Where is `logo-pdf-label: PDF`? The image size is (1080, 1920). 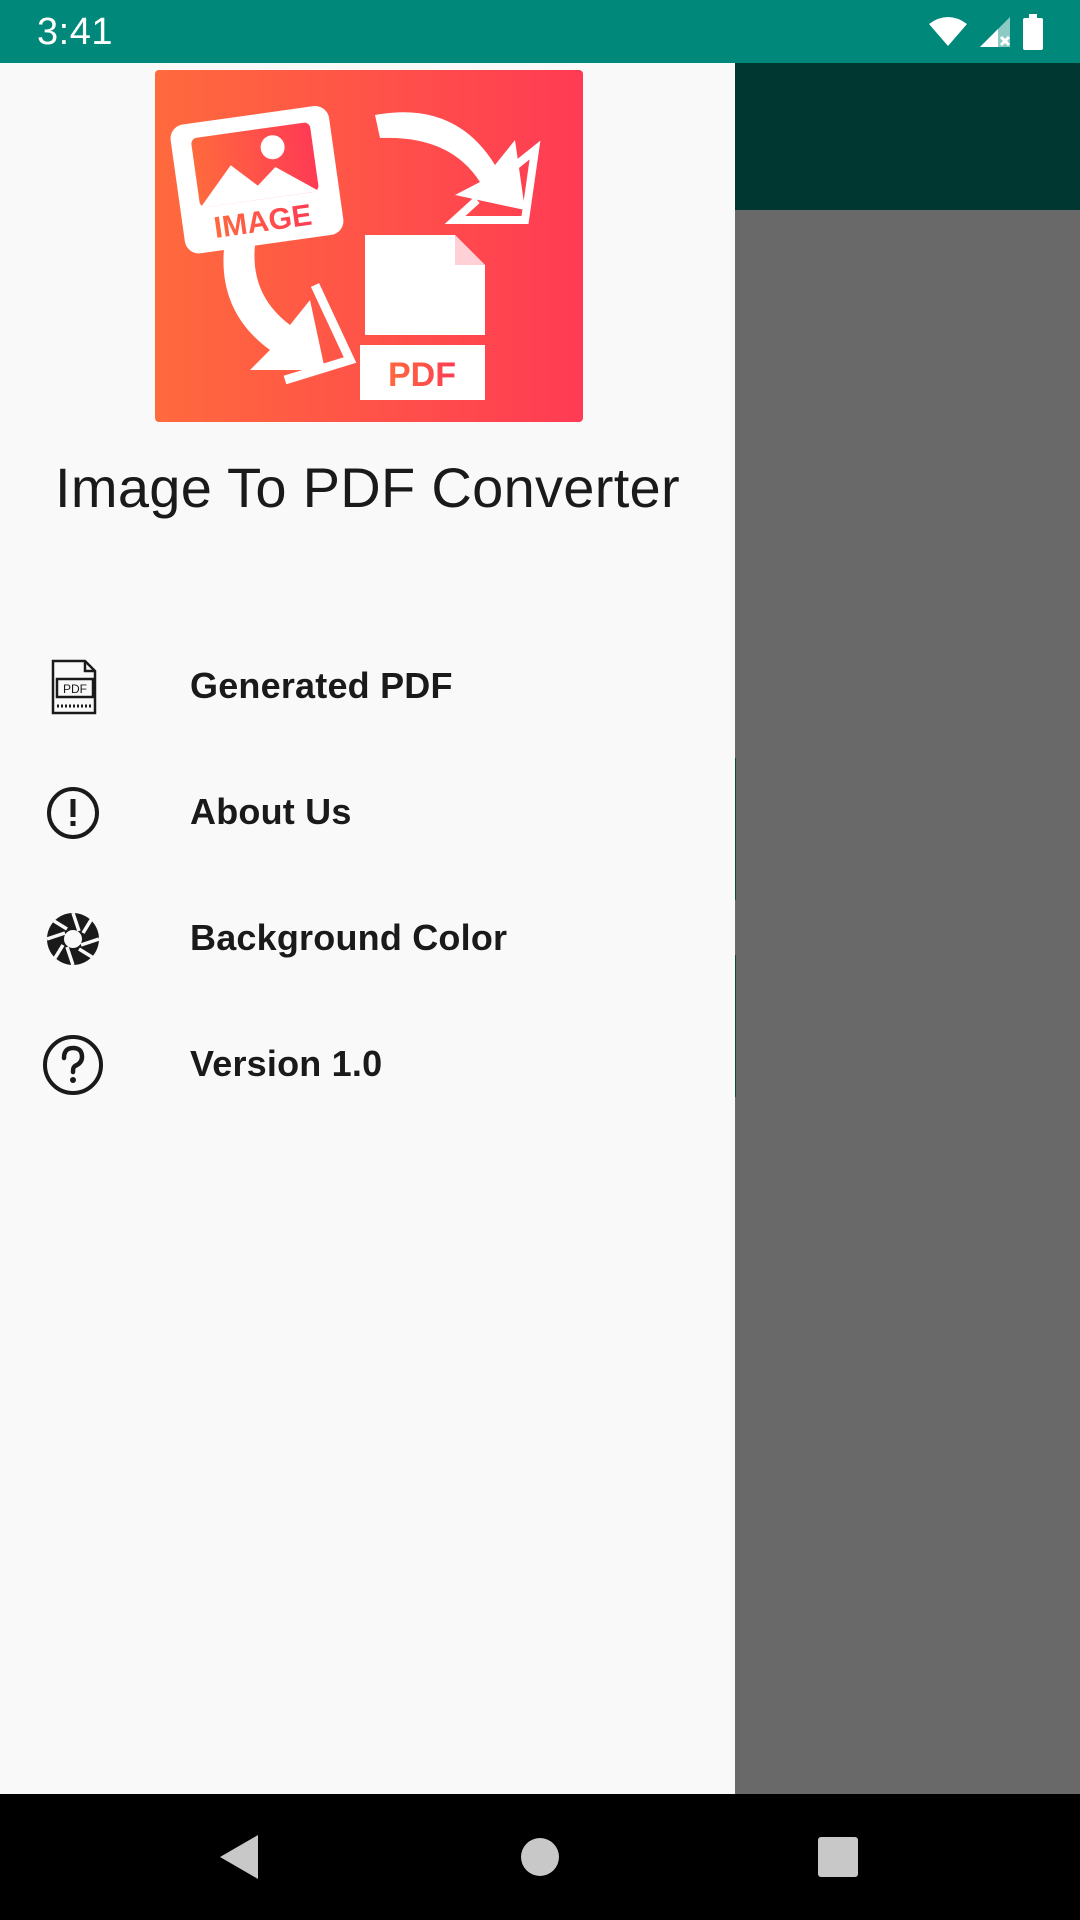
logo-pdf-label: PDF is located at coordinates (422, 375).